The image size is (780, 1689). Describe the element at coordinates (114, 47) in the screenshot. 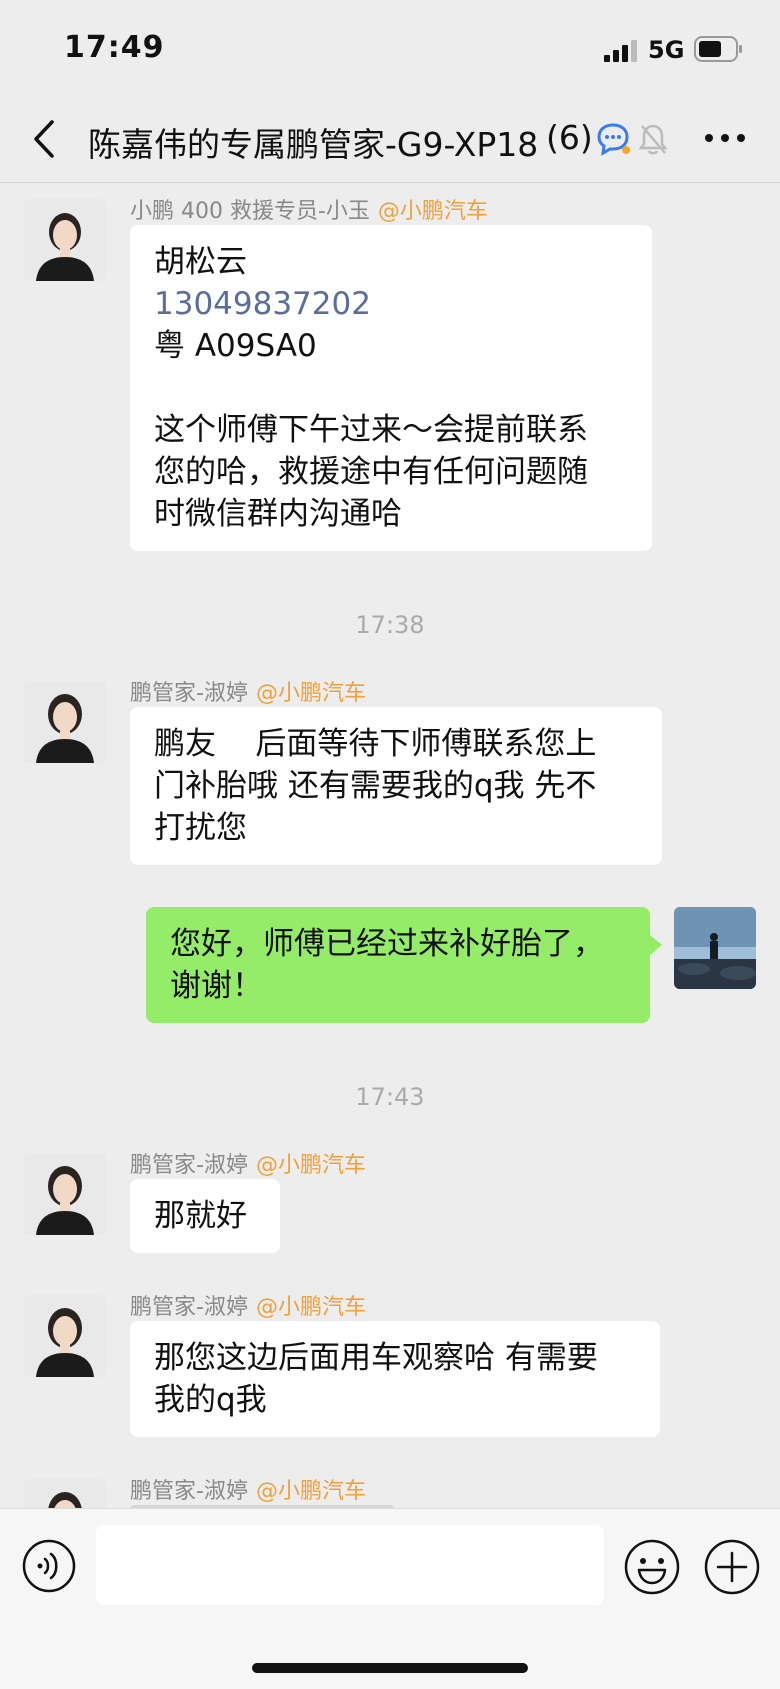

I see `status-time: 17:49` at that location.